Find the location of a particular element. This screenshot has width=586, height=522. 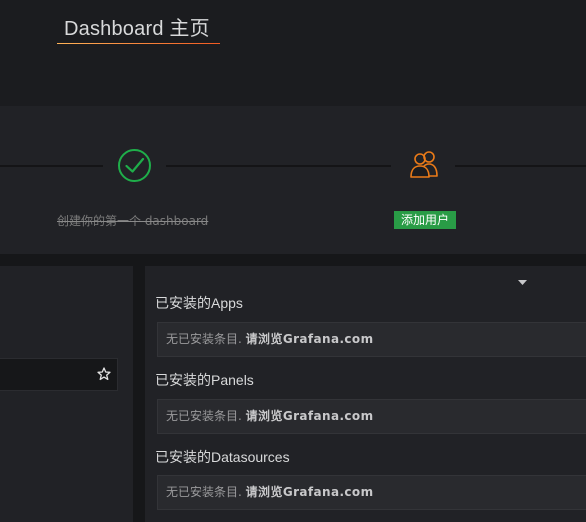

star-icon is located at coordinates (104, 374).